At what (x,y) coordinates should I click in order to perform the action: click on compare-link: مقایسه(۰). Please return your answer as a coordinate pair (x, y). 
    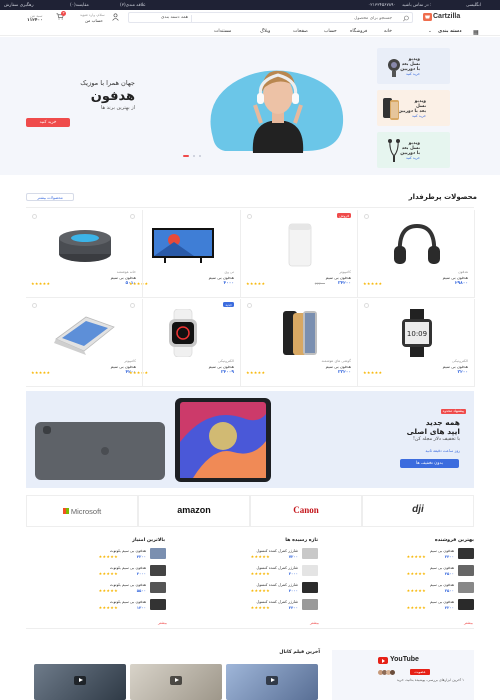
    Looking at the image, I should click on (79, 5).